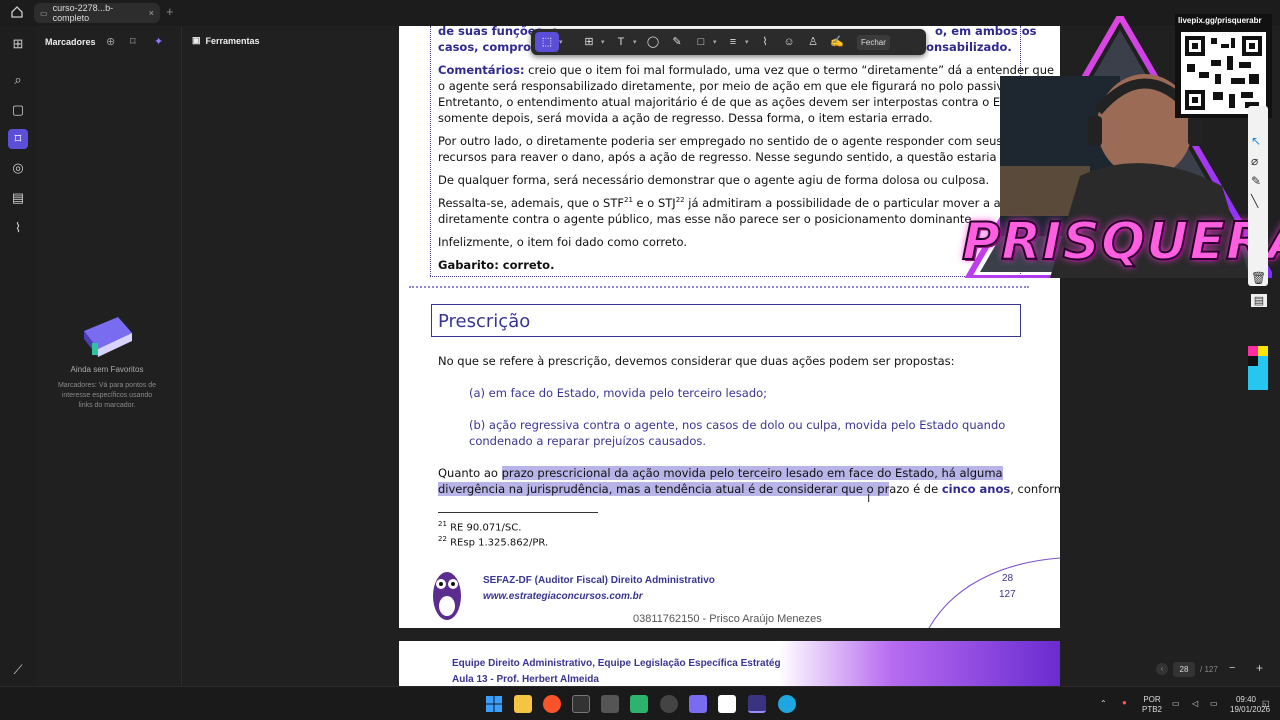 The height and width of the screenshot is (720, 1280). What do you see at coordinates (1253, 361) in the screenshot?
I see `color-swatch-black` at bounding box center [1253, 361].